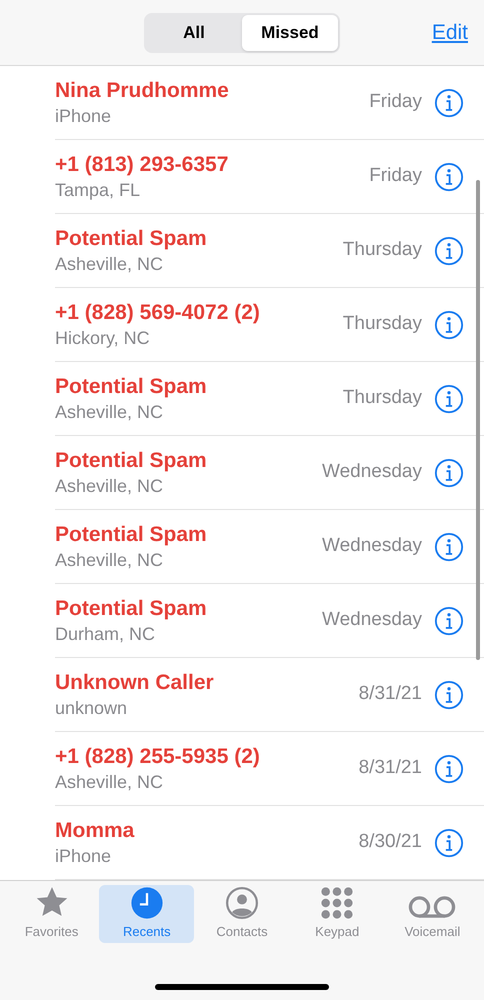 Image resolution: width=484 pixels, height=1000 pixels. What do you see at coordinates (432, 907) in the screenshot?
I see `voicemail-icon` at bounding box center [432, 907].